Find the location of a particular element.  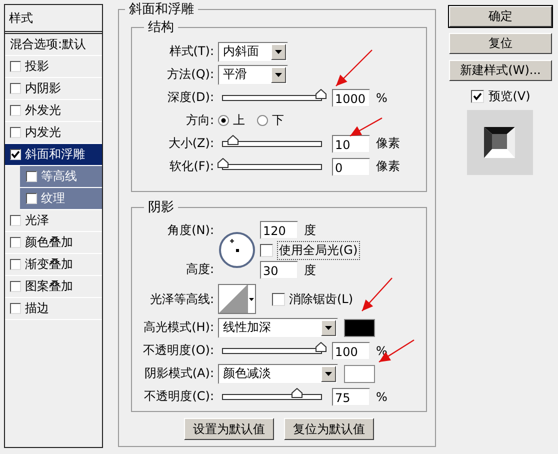

number-field: 100 is located at coordinates (351, 351).